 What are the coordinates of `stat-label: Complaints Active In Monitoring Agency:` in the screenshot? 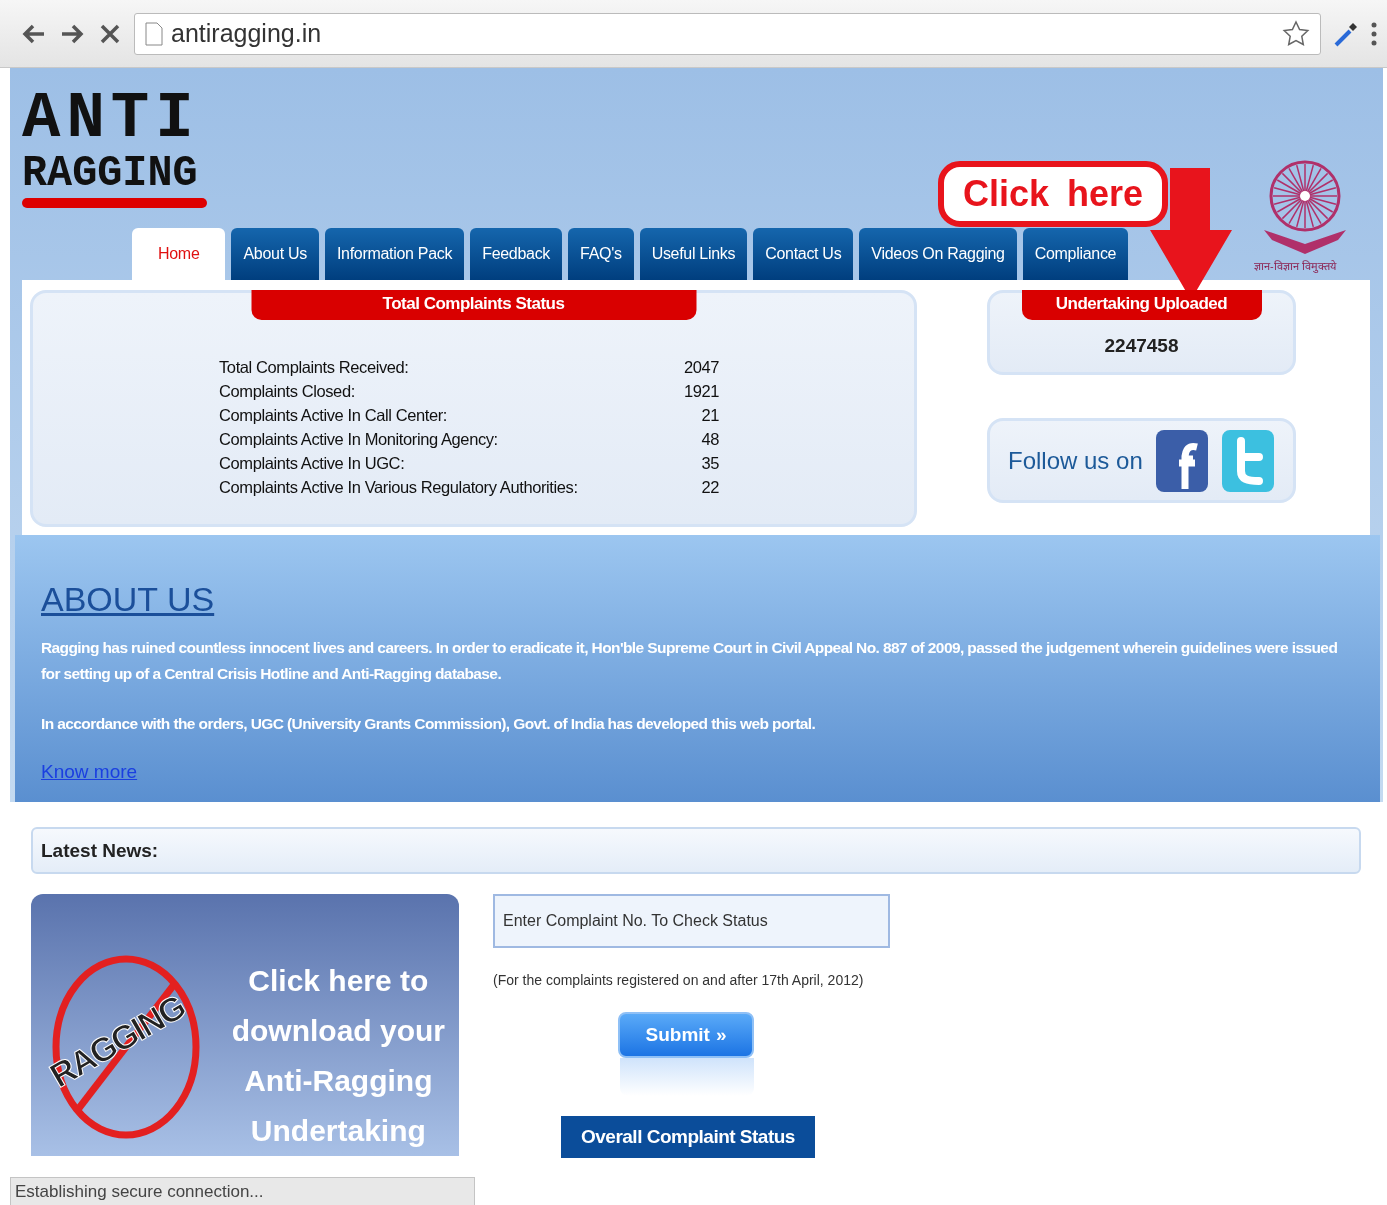 It's located at (359, 439).